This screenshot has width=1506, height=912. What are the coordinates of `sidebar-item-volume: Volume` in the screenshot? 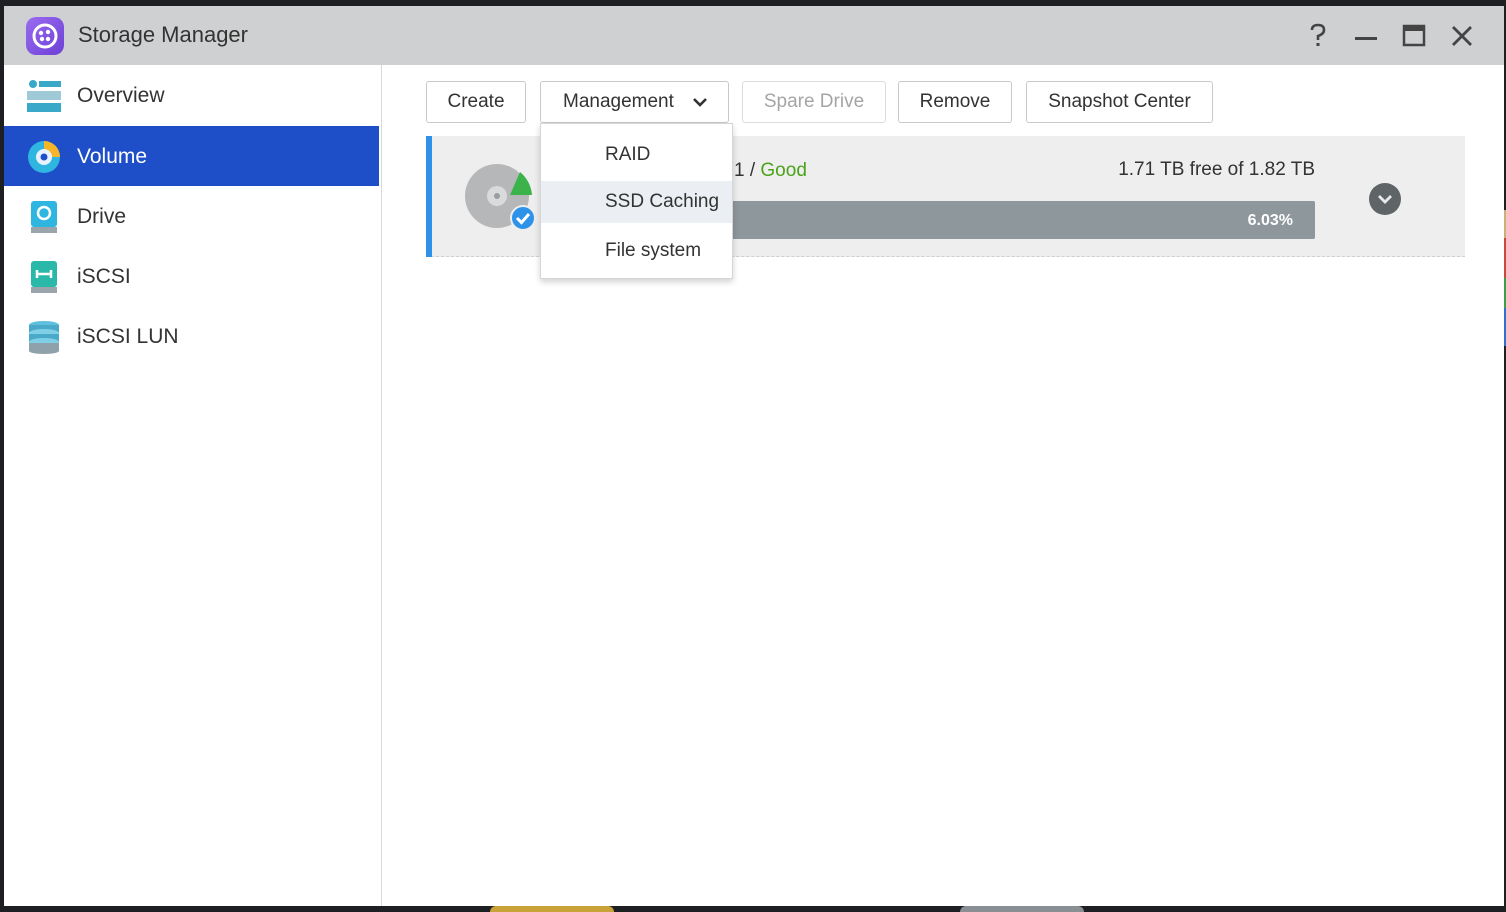 It's located at (191, 156).